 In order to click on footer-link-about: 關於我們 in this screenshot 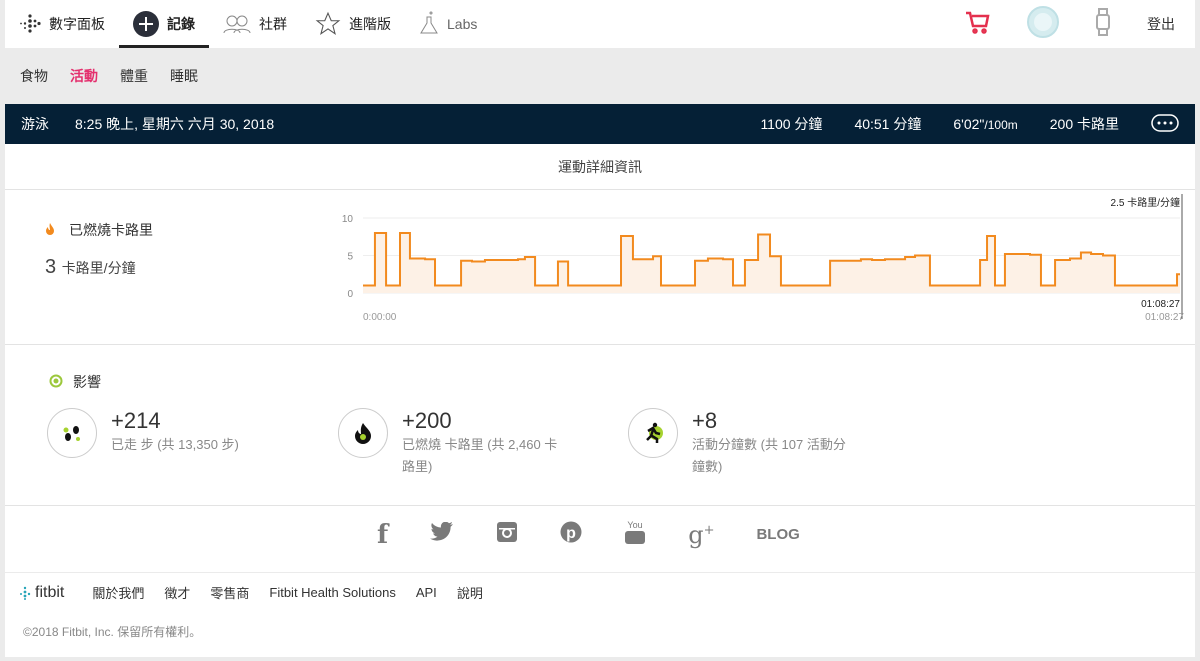, I will do `click(118, 592)`.